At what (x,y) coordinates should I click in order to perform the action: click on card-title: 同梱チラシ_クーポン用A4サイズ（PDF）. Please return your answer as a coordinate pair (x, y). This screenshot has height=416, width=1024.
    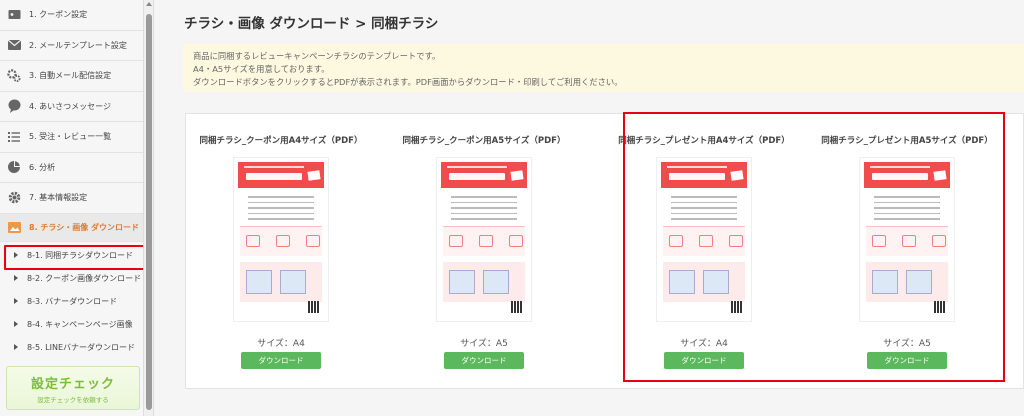
    Looking at the image, I should click on (281, 141).